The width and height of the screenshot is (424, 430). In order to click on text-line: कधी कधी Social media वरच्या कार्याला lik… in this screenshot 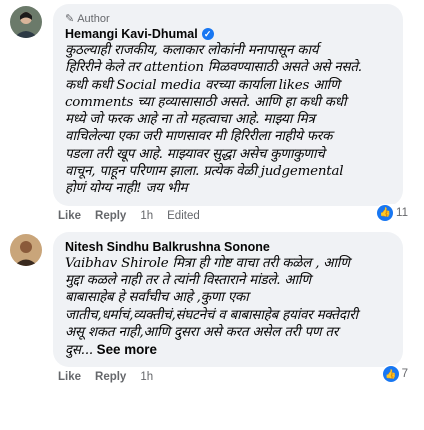, I will do `click(202, 85)`.